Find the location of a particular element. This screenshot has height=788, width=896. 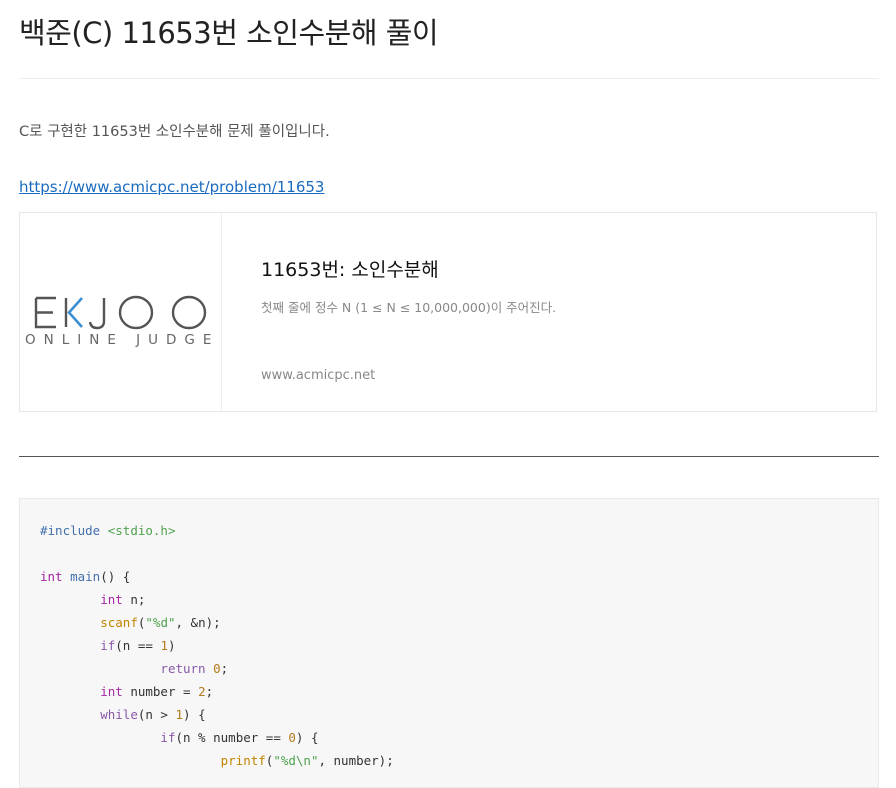

code-line: printf("%d\n", number); is located at coordinates (307, 760).